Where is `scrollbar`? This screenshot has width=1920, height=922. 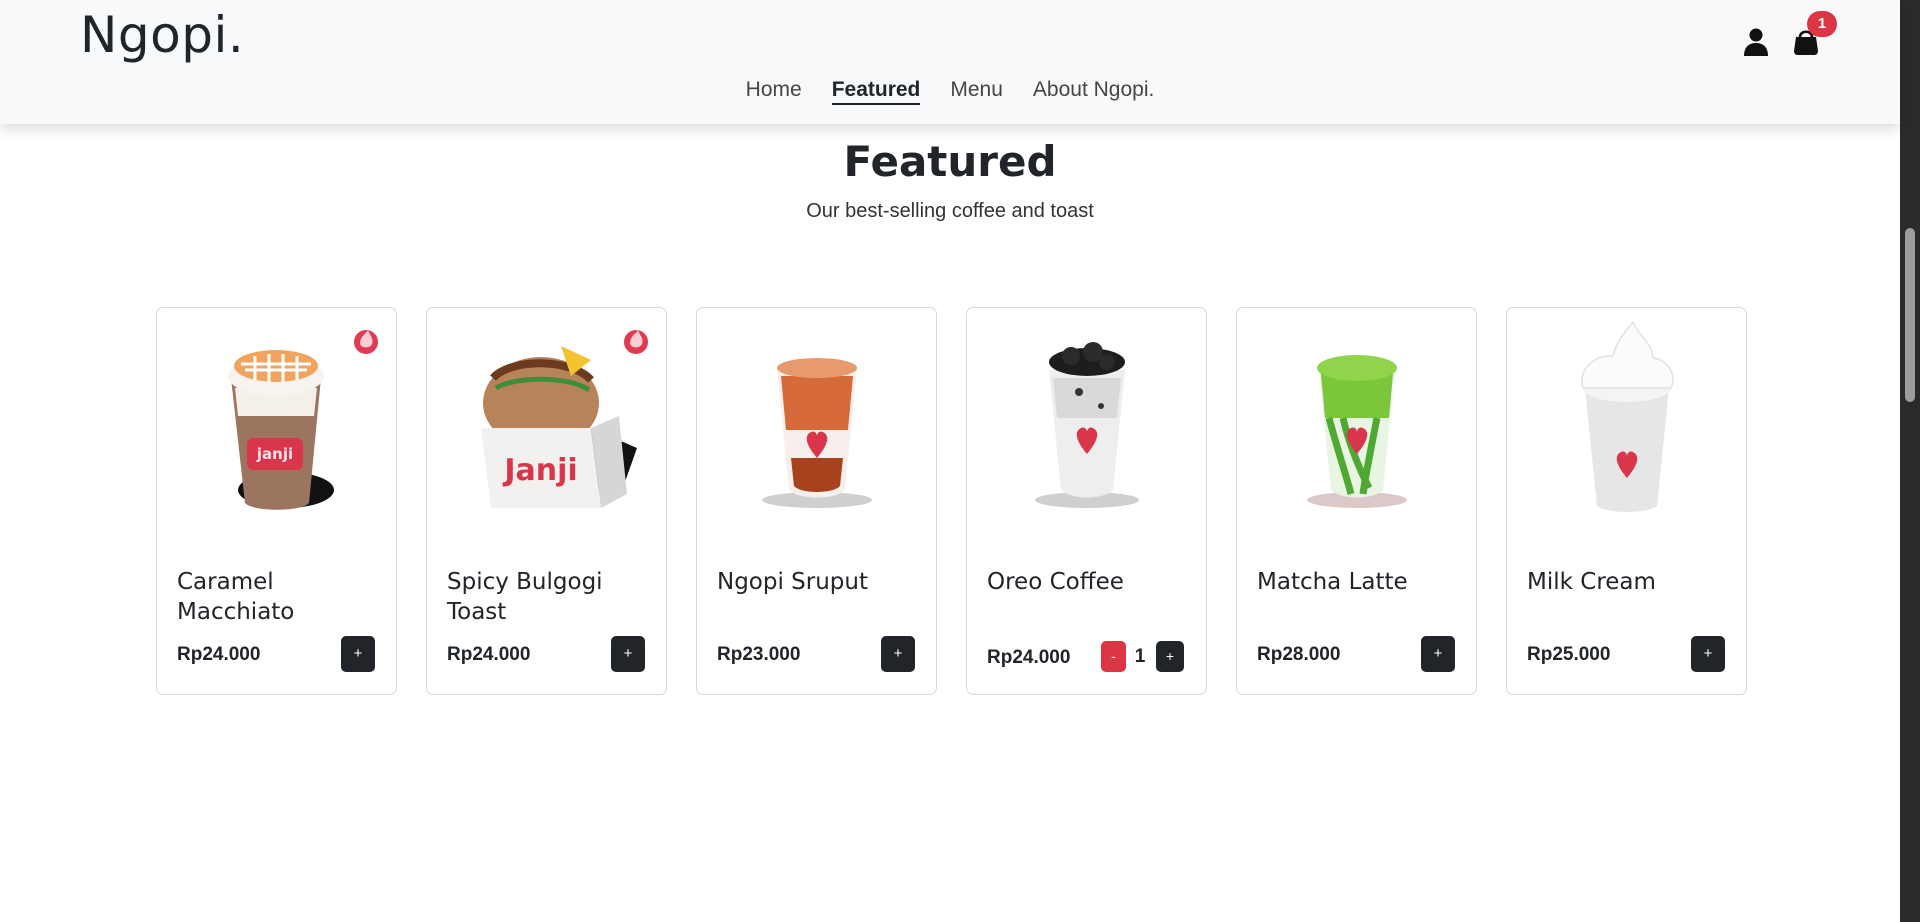 scrollbar is located at coordinates (1910, 461).